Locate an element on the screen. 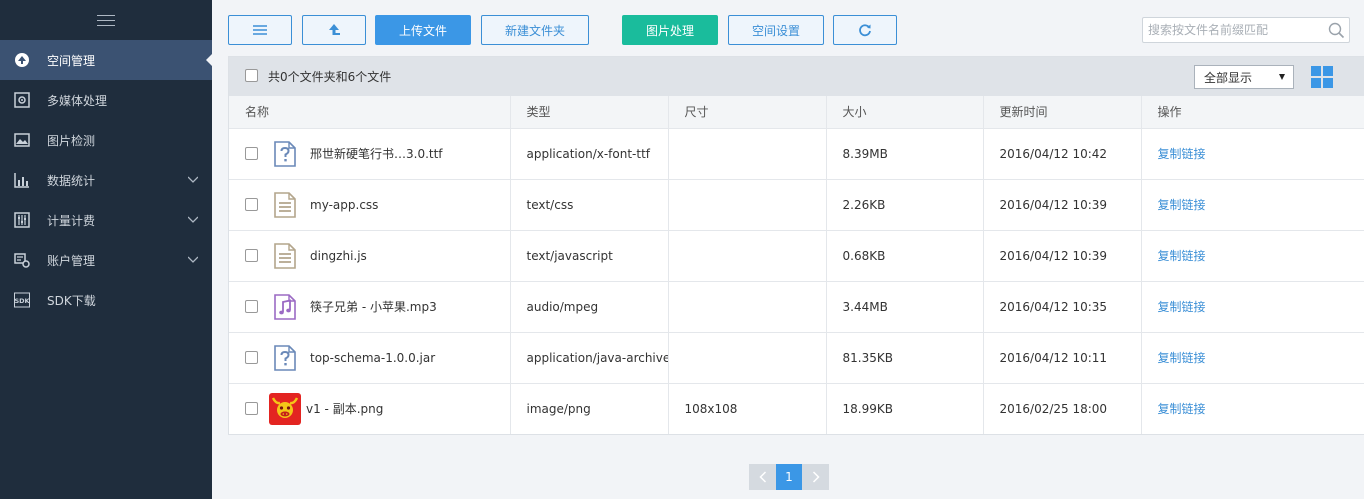  gear-icon is located at coordinates (22, 100).